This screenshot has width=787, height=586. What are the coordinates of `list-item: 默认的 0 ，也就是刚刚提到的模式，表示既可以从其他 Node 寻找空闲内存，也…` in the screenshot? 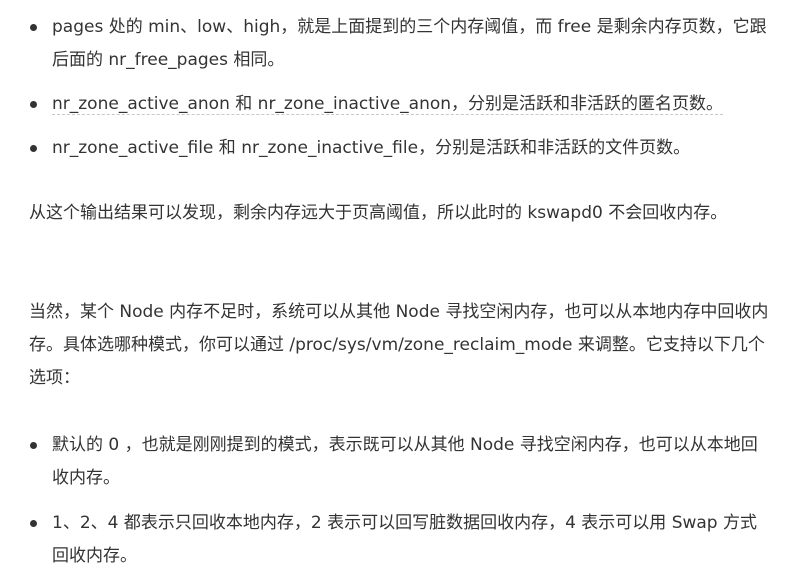 It's located at (393, 462).